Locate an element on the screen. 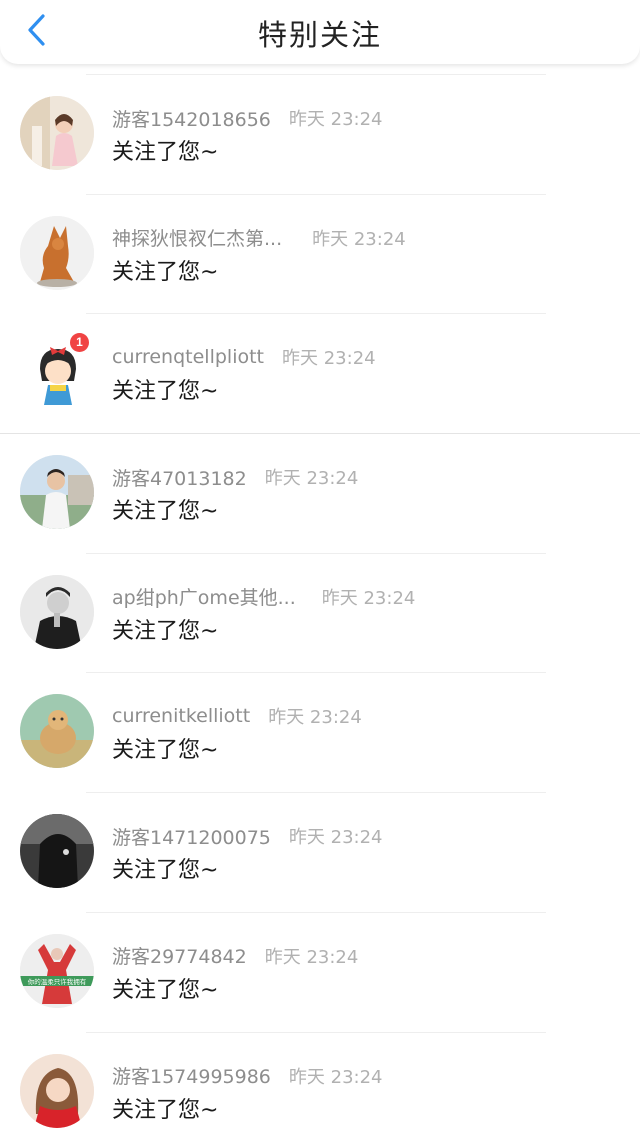 This screenshot has height=1136, width=640. avatar-dog-field is located at coordinates (57, 731).